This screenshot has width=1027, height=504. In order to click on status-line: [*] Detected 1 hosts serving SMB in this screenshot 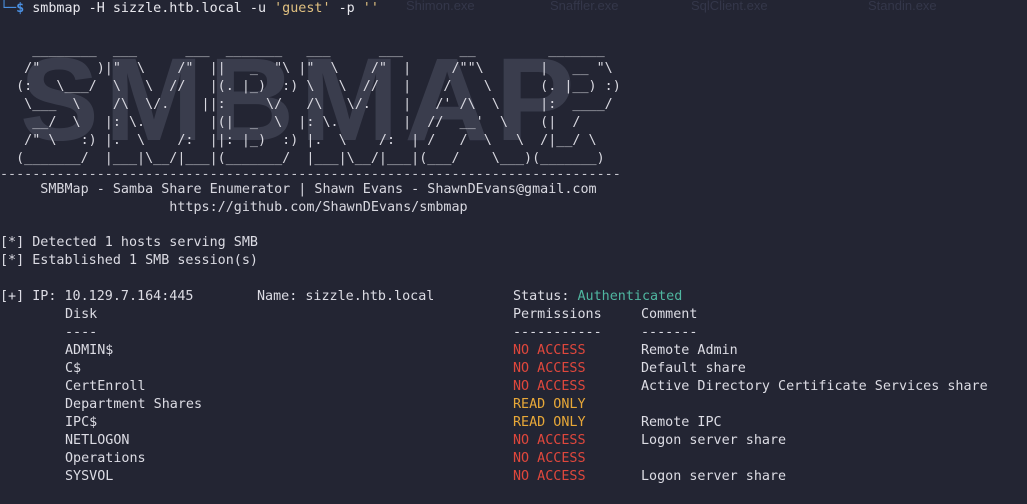, I will do `click(129, 242)`.